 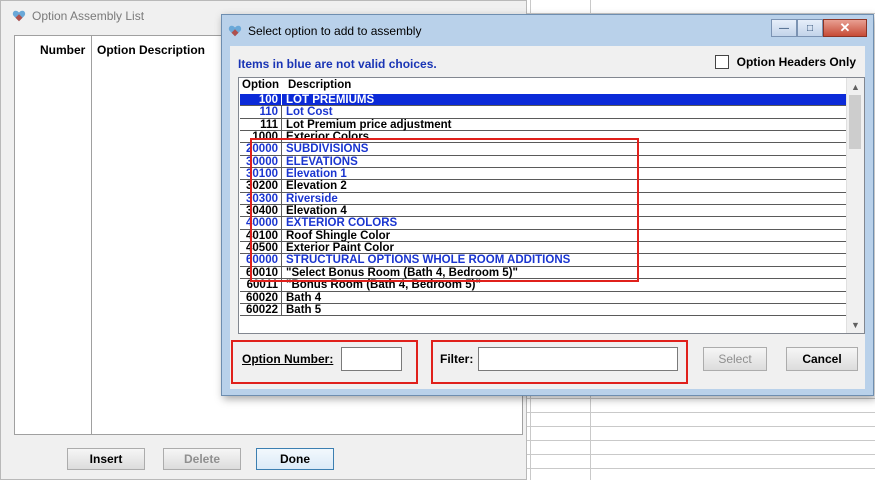 What do you see at coordinates (578, 359) in the screenshot?
I see `filter-input` at bounding box center [578, 359].